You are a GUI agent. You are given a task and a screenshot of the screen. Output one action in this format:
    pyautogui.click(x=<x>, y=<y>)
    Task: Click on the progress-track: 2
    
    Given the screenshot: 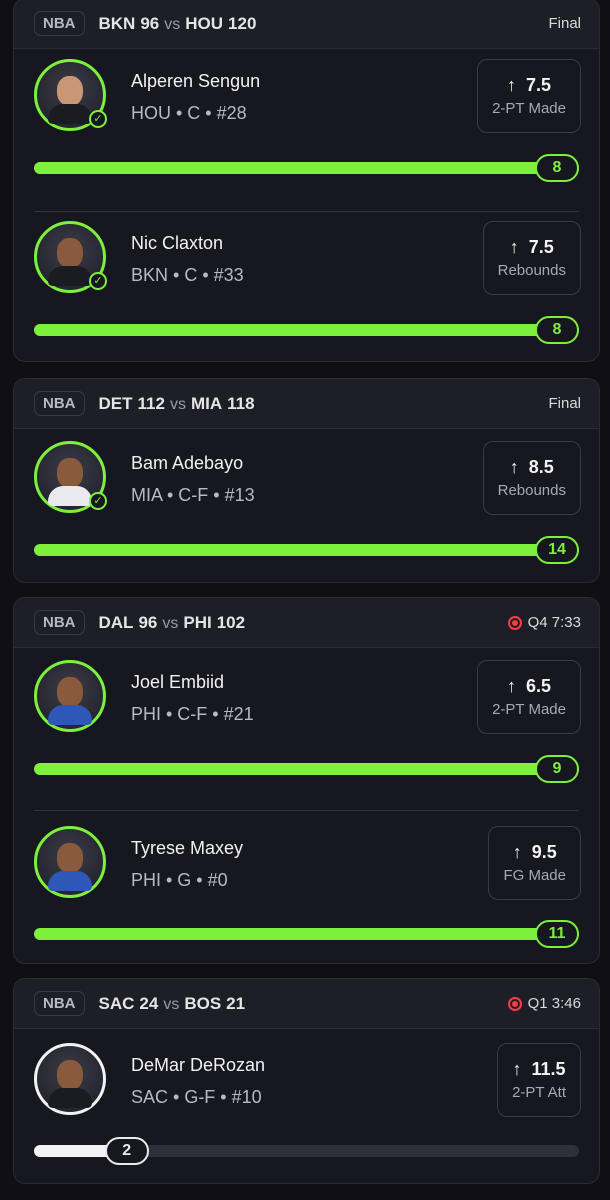 What is the action you would take?
    pyautogui.click(x=306, y=1151)
    